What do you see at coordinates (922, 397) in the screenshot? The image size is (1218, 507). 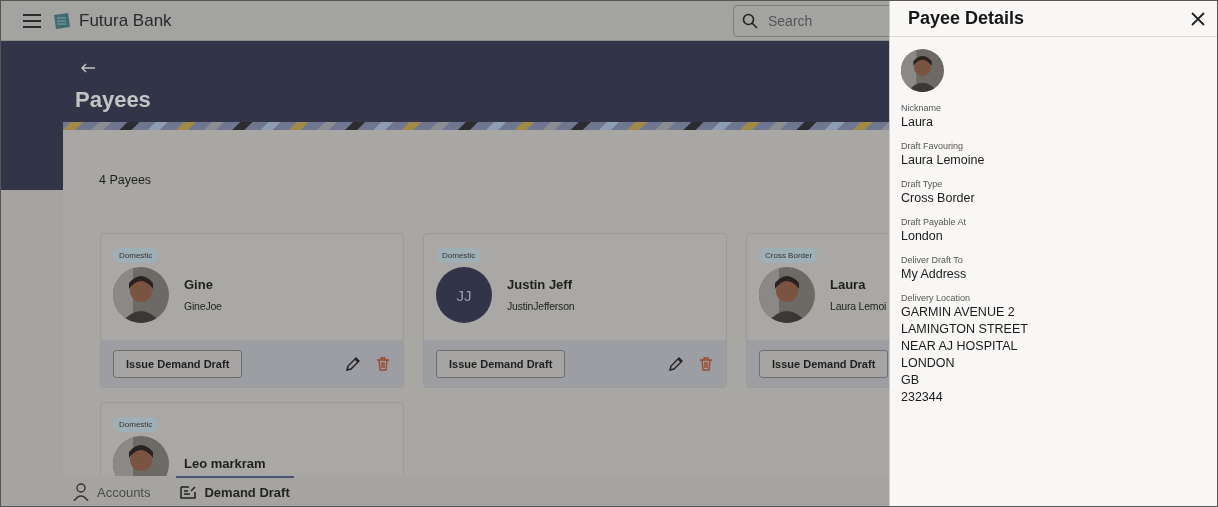 I see `address-line: 232344` at bounding box center [922, 397].